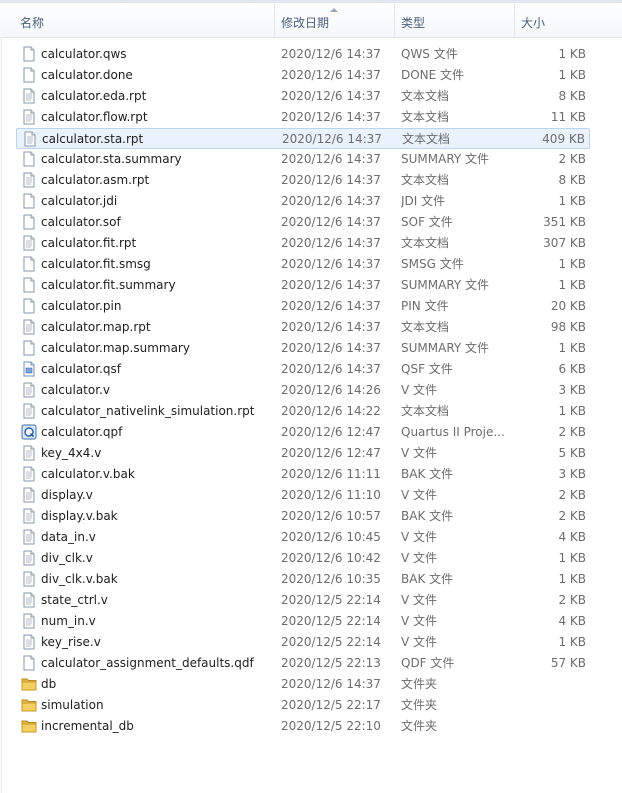  I want to click on file-size: 409 KB, so click(563, 139).